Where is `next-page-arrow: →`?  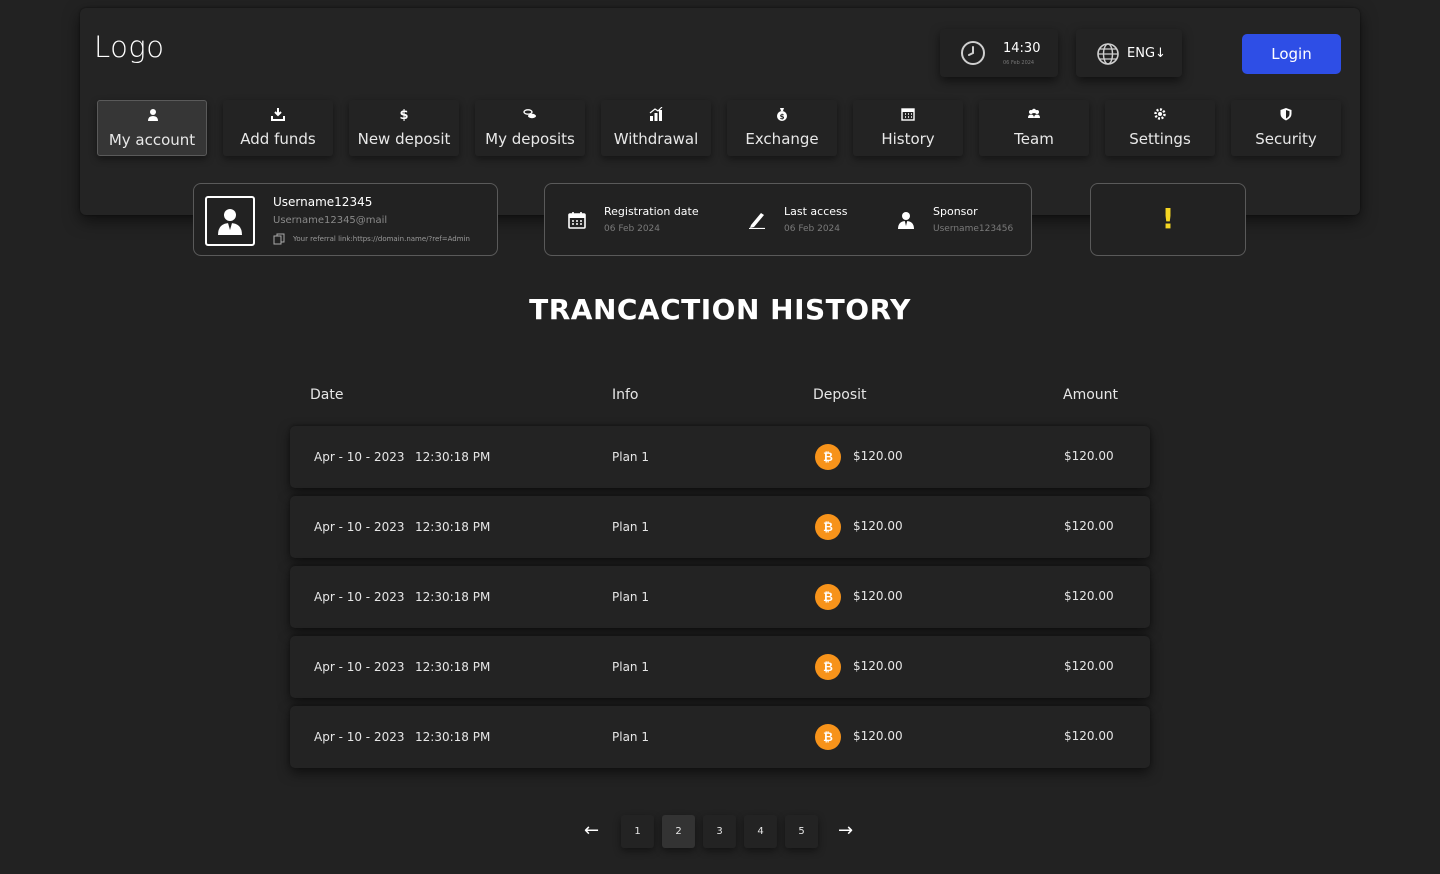
next-page-arrow: → is located at coordinates (845, 830).